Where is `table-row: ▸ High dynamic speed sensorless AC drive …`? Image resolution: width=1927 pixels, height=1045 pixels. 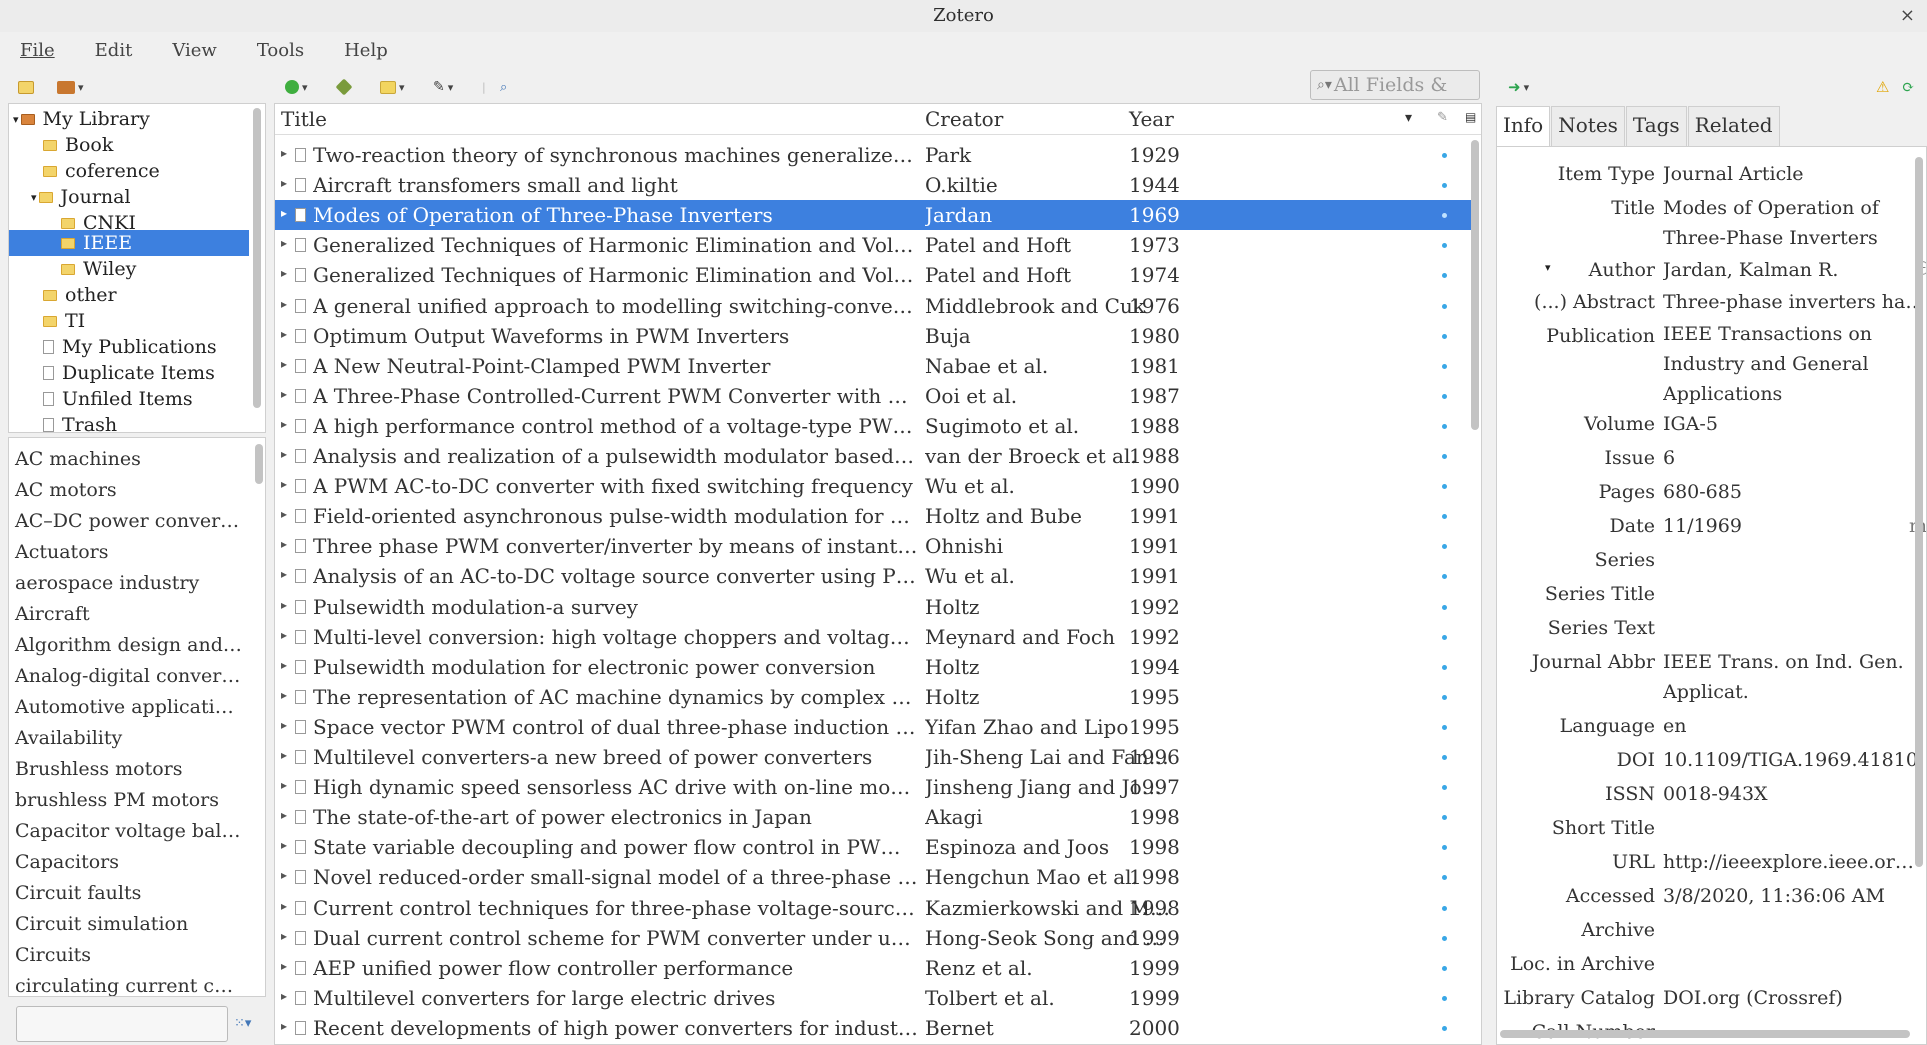 table-row: ▸ High dynamic speed sensorless AC drive … is located at coordinates (873, 787).